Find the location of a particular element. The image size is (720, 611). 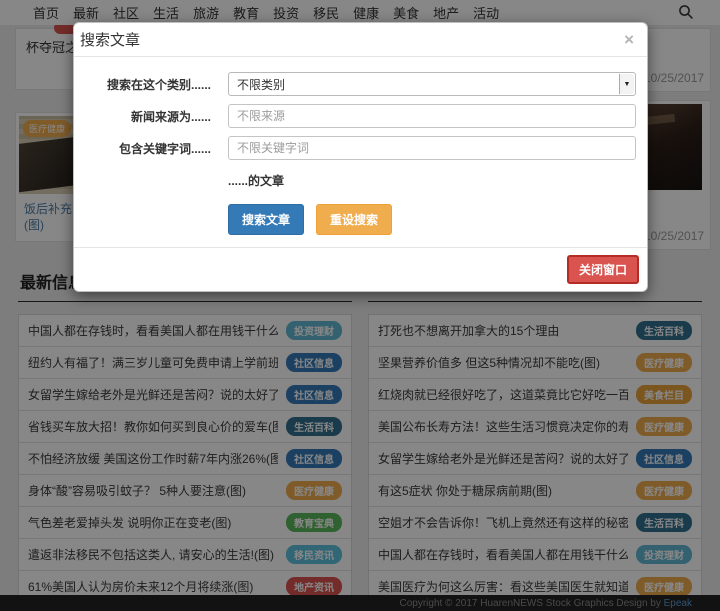

articles-suffix-text: ......的文章 is located at coordinates (256, 181).